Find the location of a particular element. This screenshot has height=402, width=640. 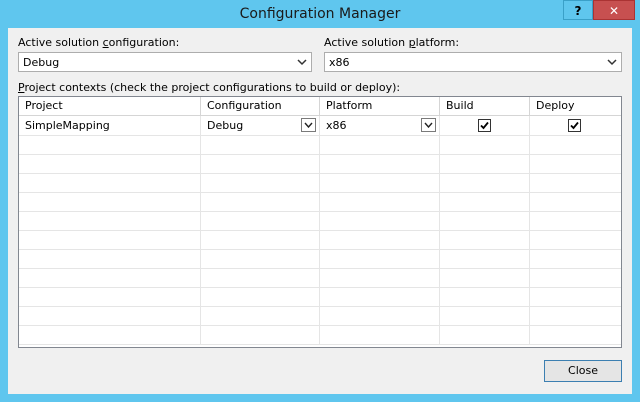

build-checkbox is located at coordinates (484, 125).